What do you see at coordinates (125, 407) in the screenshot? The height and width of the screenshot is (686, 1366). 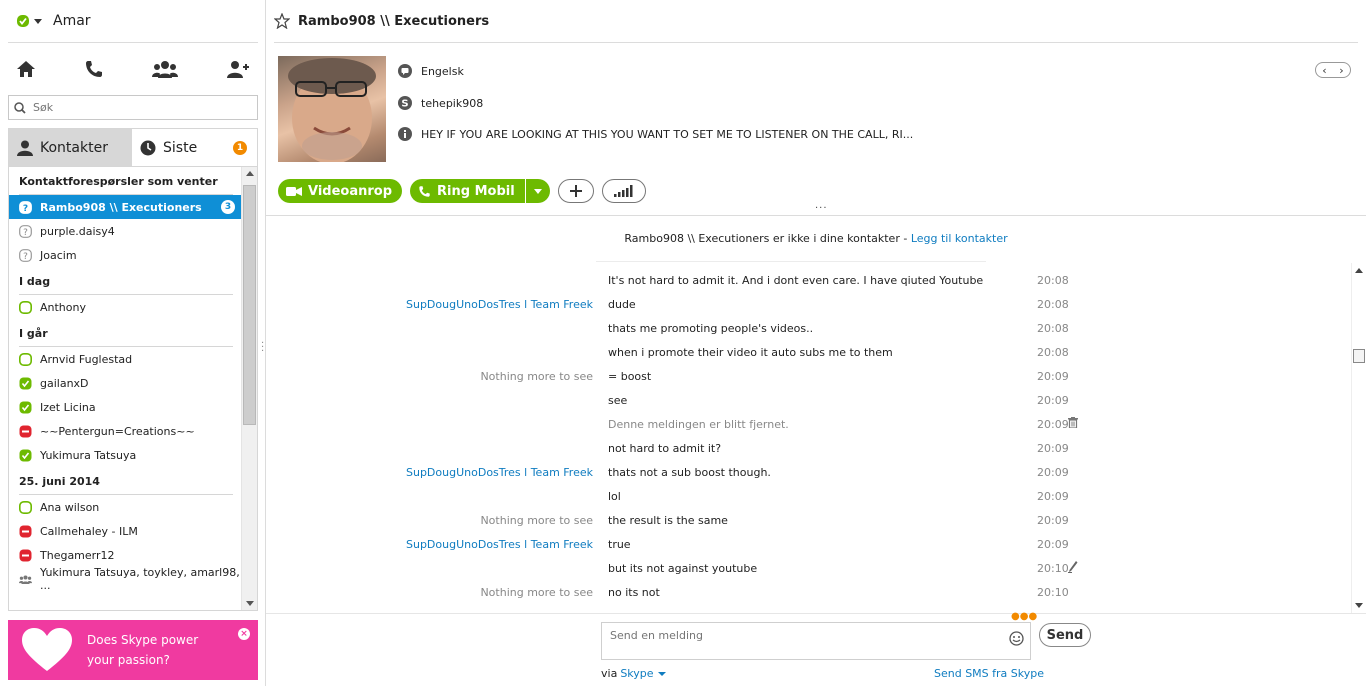 I see `contact-item: Izet Licina` at bounding box center [125, 407].